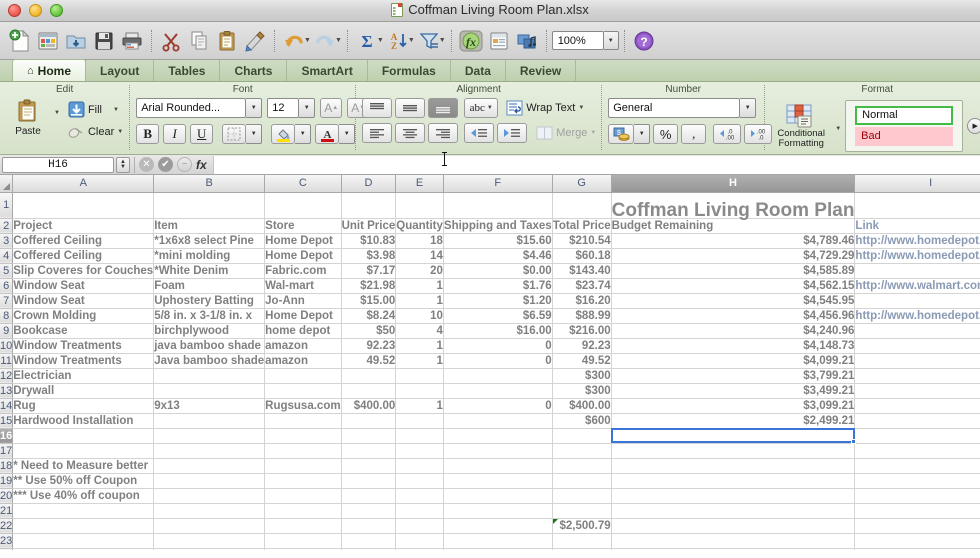 The height and width of the screenshot is (558, 980). Describe the element at coordinates (209, 346) in the screenshot. I see `cell-B10: java bamboo shade` at that location.